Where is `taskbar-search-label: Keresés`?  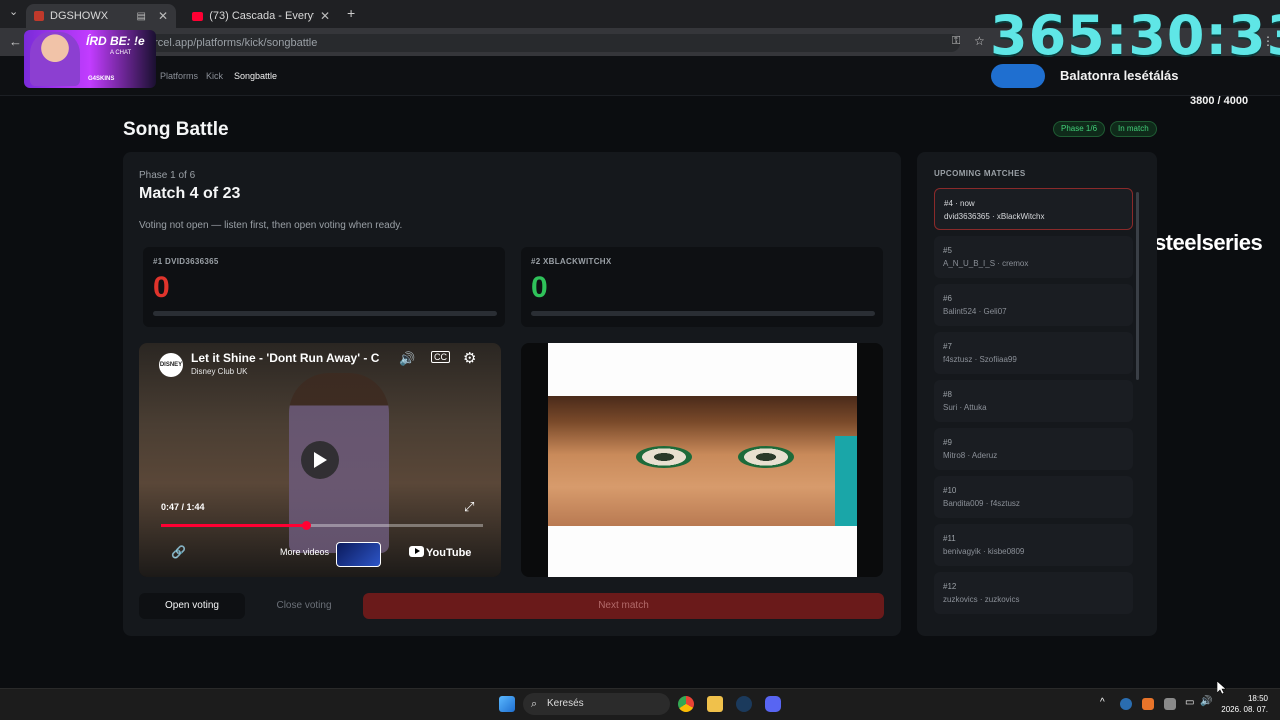
taskbar-search-label: Keresés is located at coordinates (565, 703).